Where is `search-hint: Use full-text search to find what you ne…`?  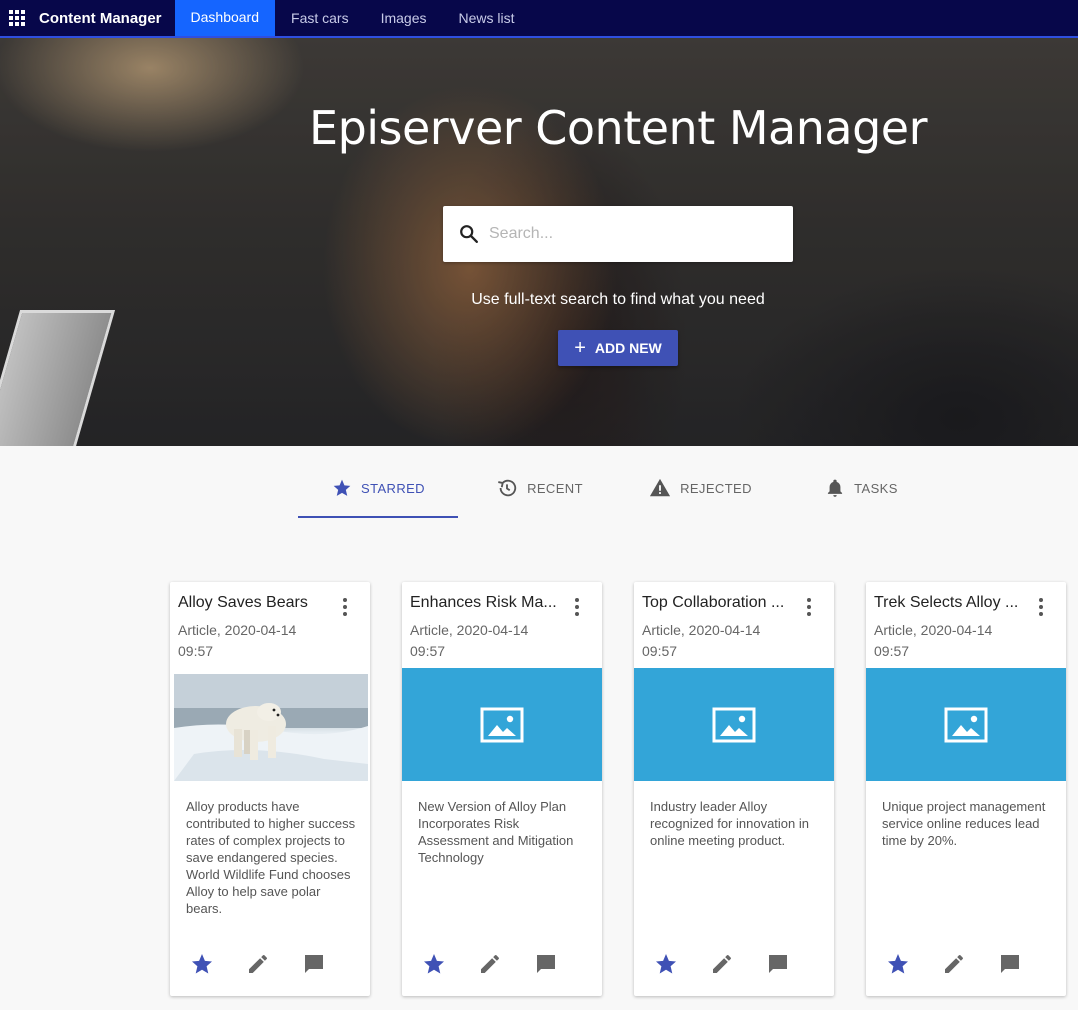 search-hint: Use full-text search to find what you ne… is located at coordinates (618, 299).